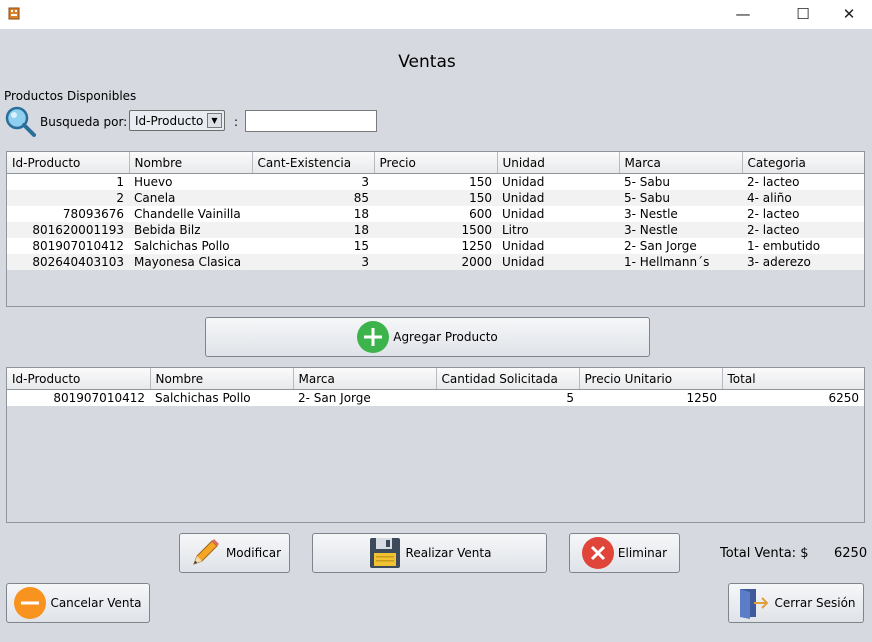 The height and width of the screenshot is (642, 872). What do you see at coordinates (30, 603) in the screenshot?
I see `minus-icon` at bounding box center [30, 603].